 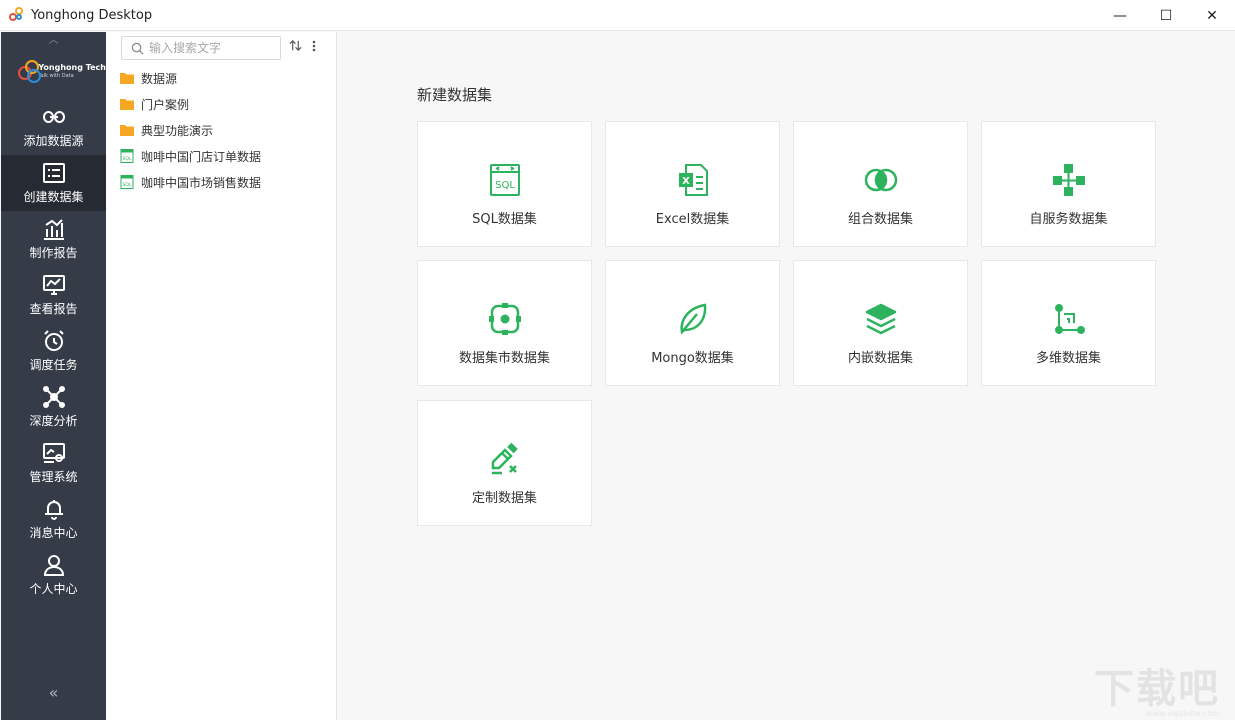 What do you see at coordinates (692, 319) in the screenshot?
I see `leaf-icon` at bounding box center [692, 319].